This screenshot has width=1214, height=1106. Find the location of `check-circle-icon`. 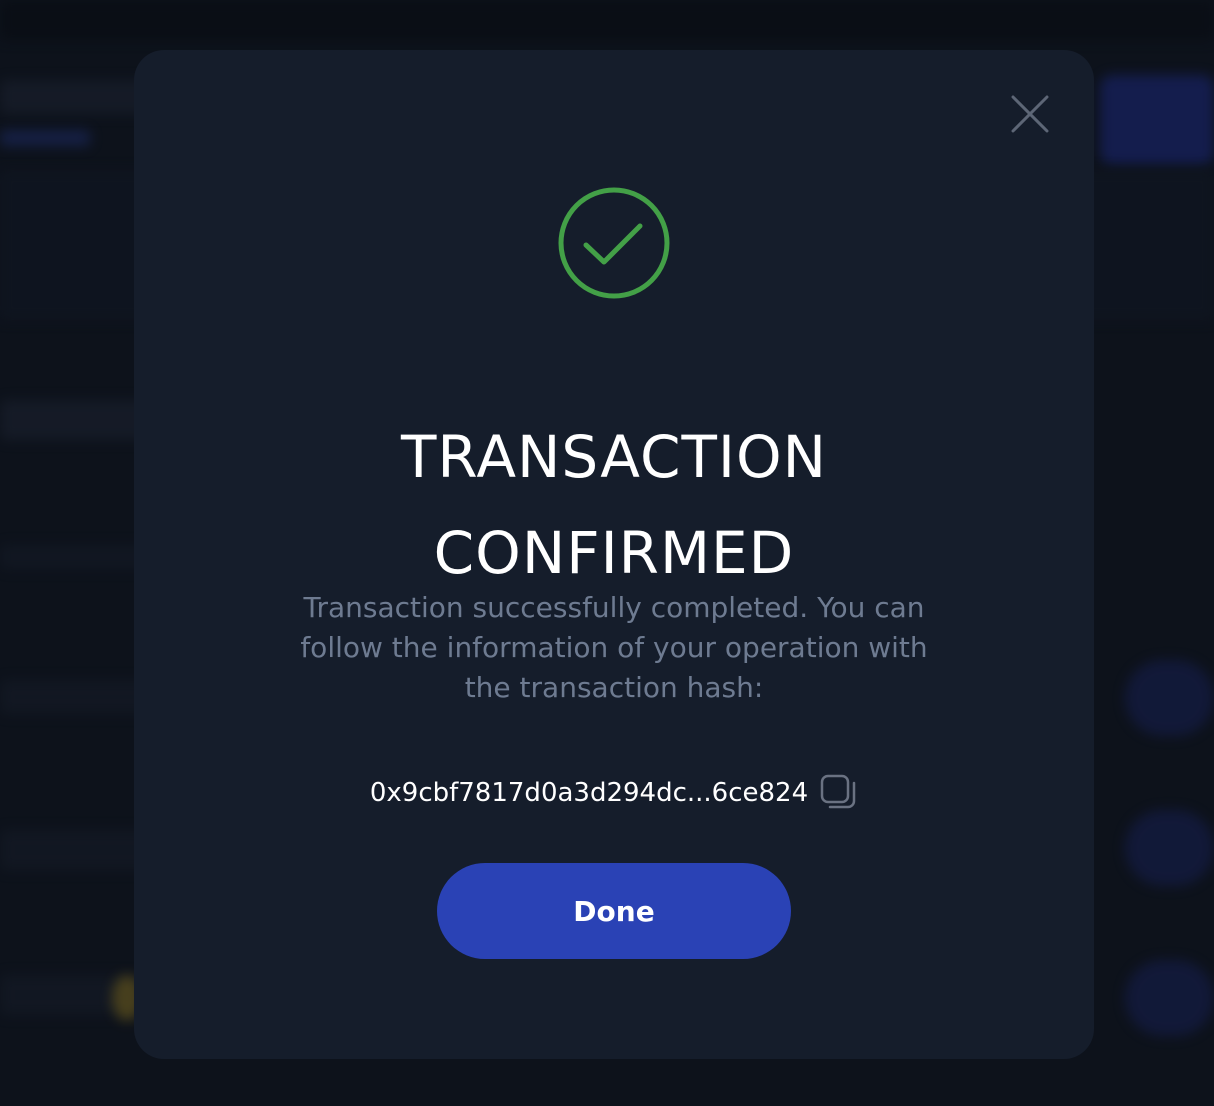

check-circle-icon is located at coordinates (614, 243).